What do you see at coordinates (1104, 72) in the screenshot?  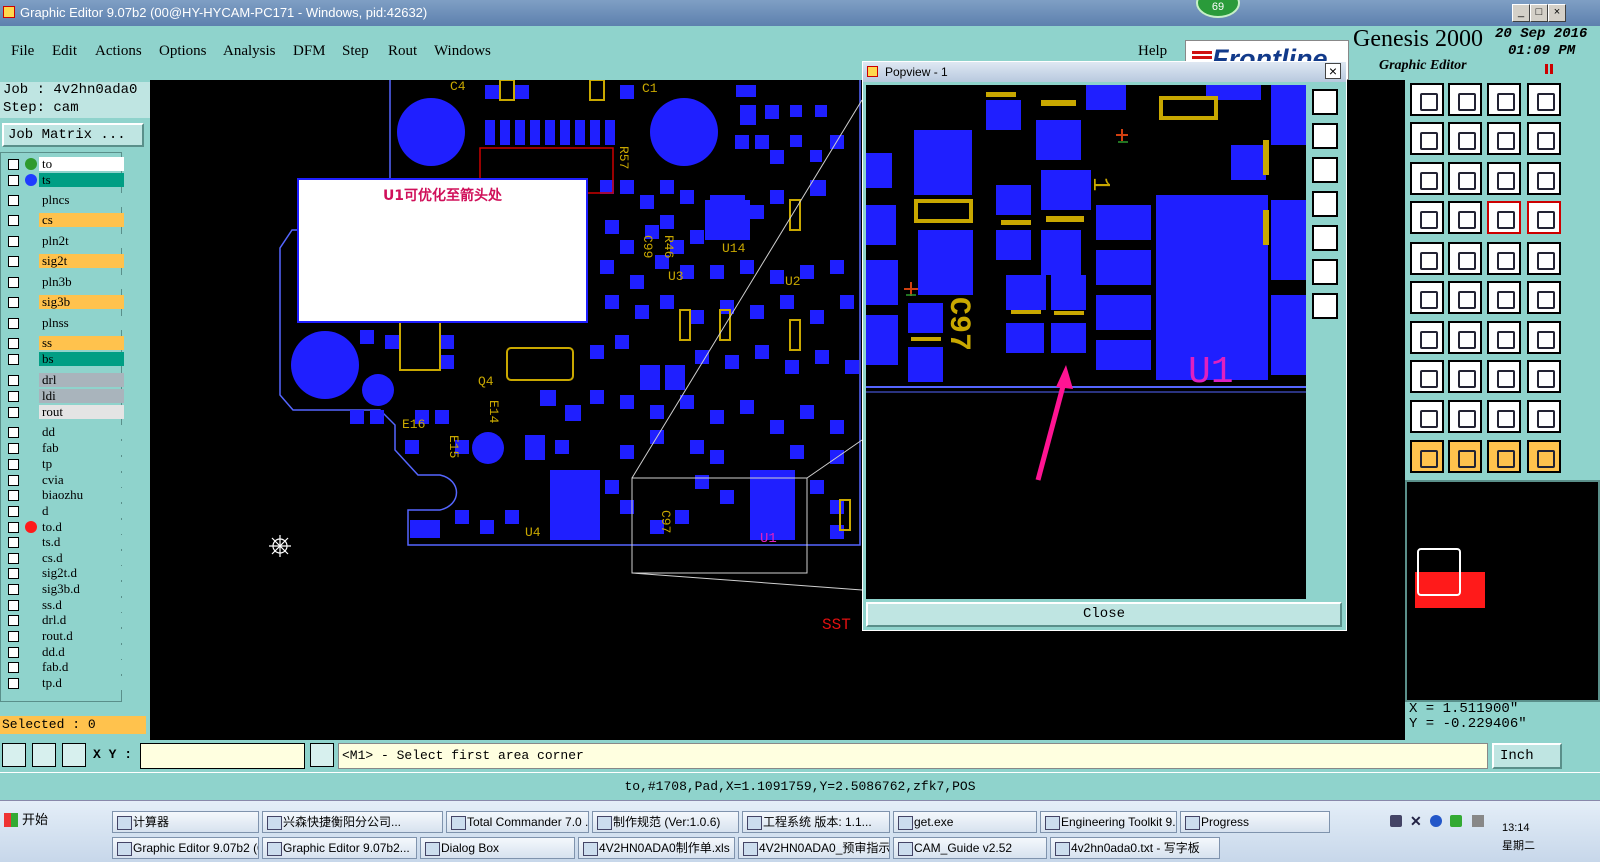 I see `popview-title-bar: Popview - 1 ×` at bounding box center [1104, 72].